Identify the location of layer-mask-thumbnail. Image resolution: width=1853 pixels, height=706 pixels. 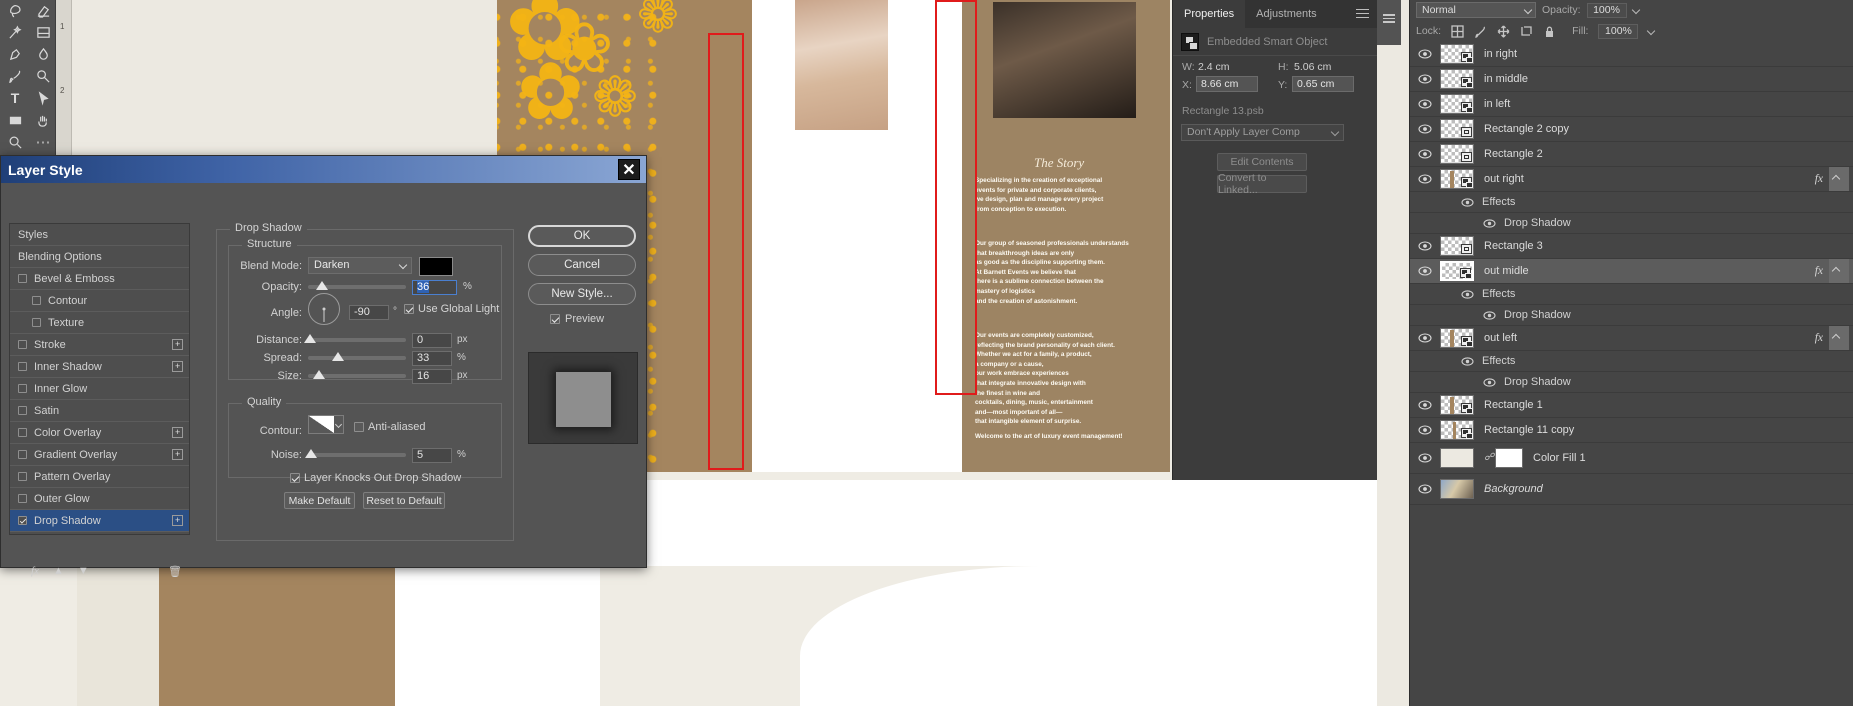
(1509, 458).